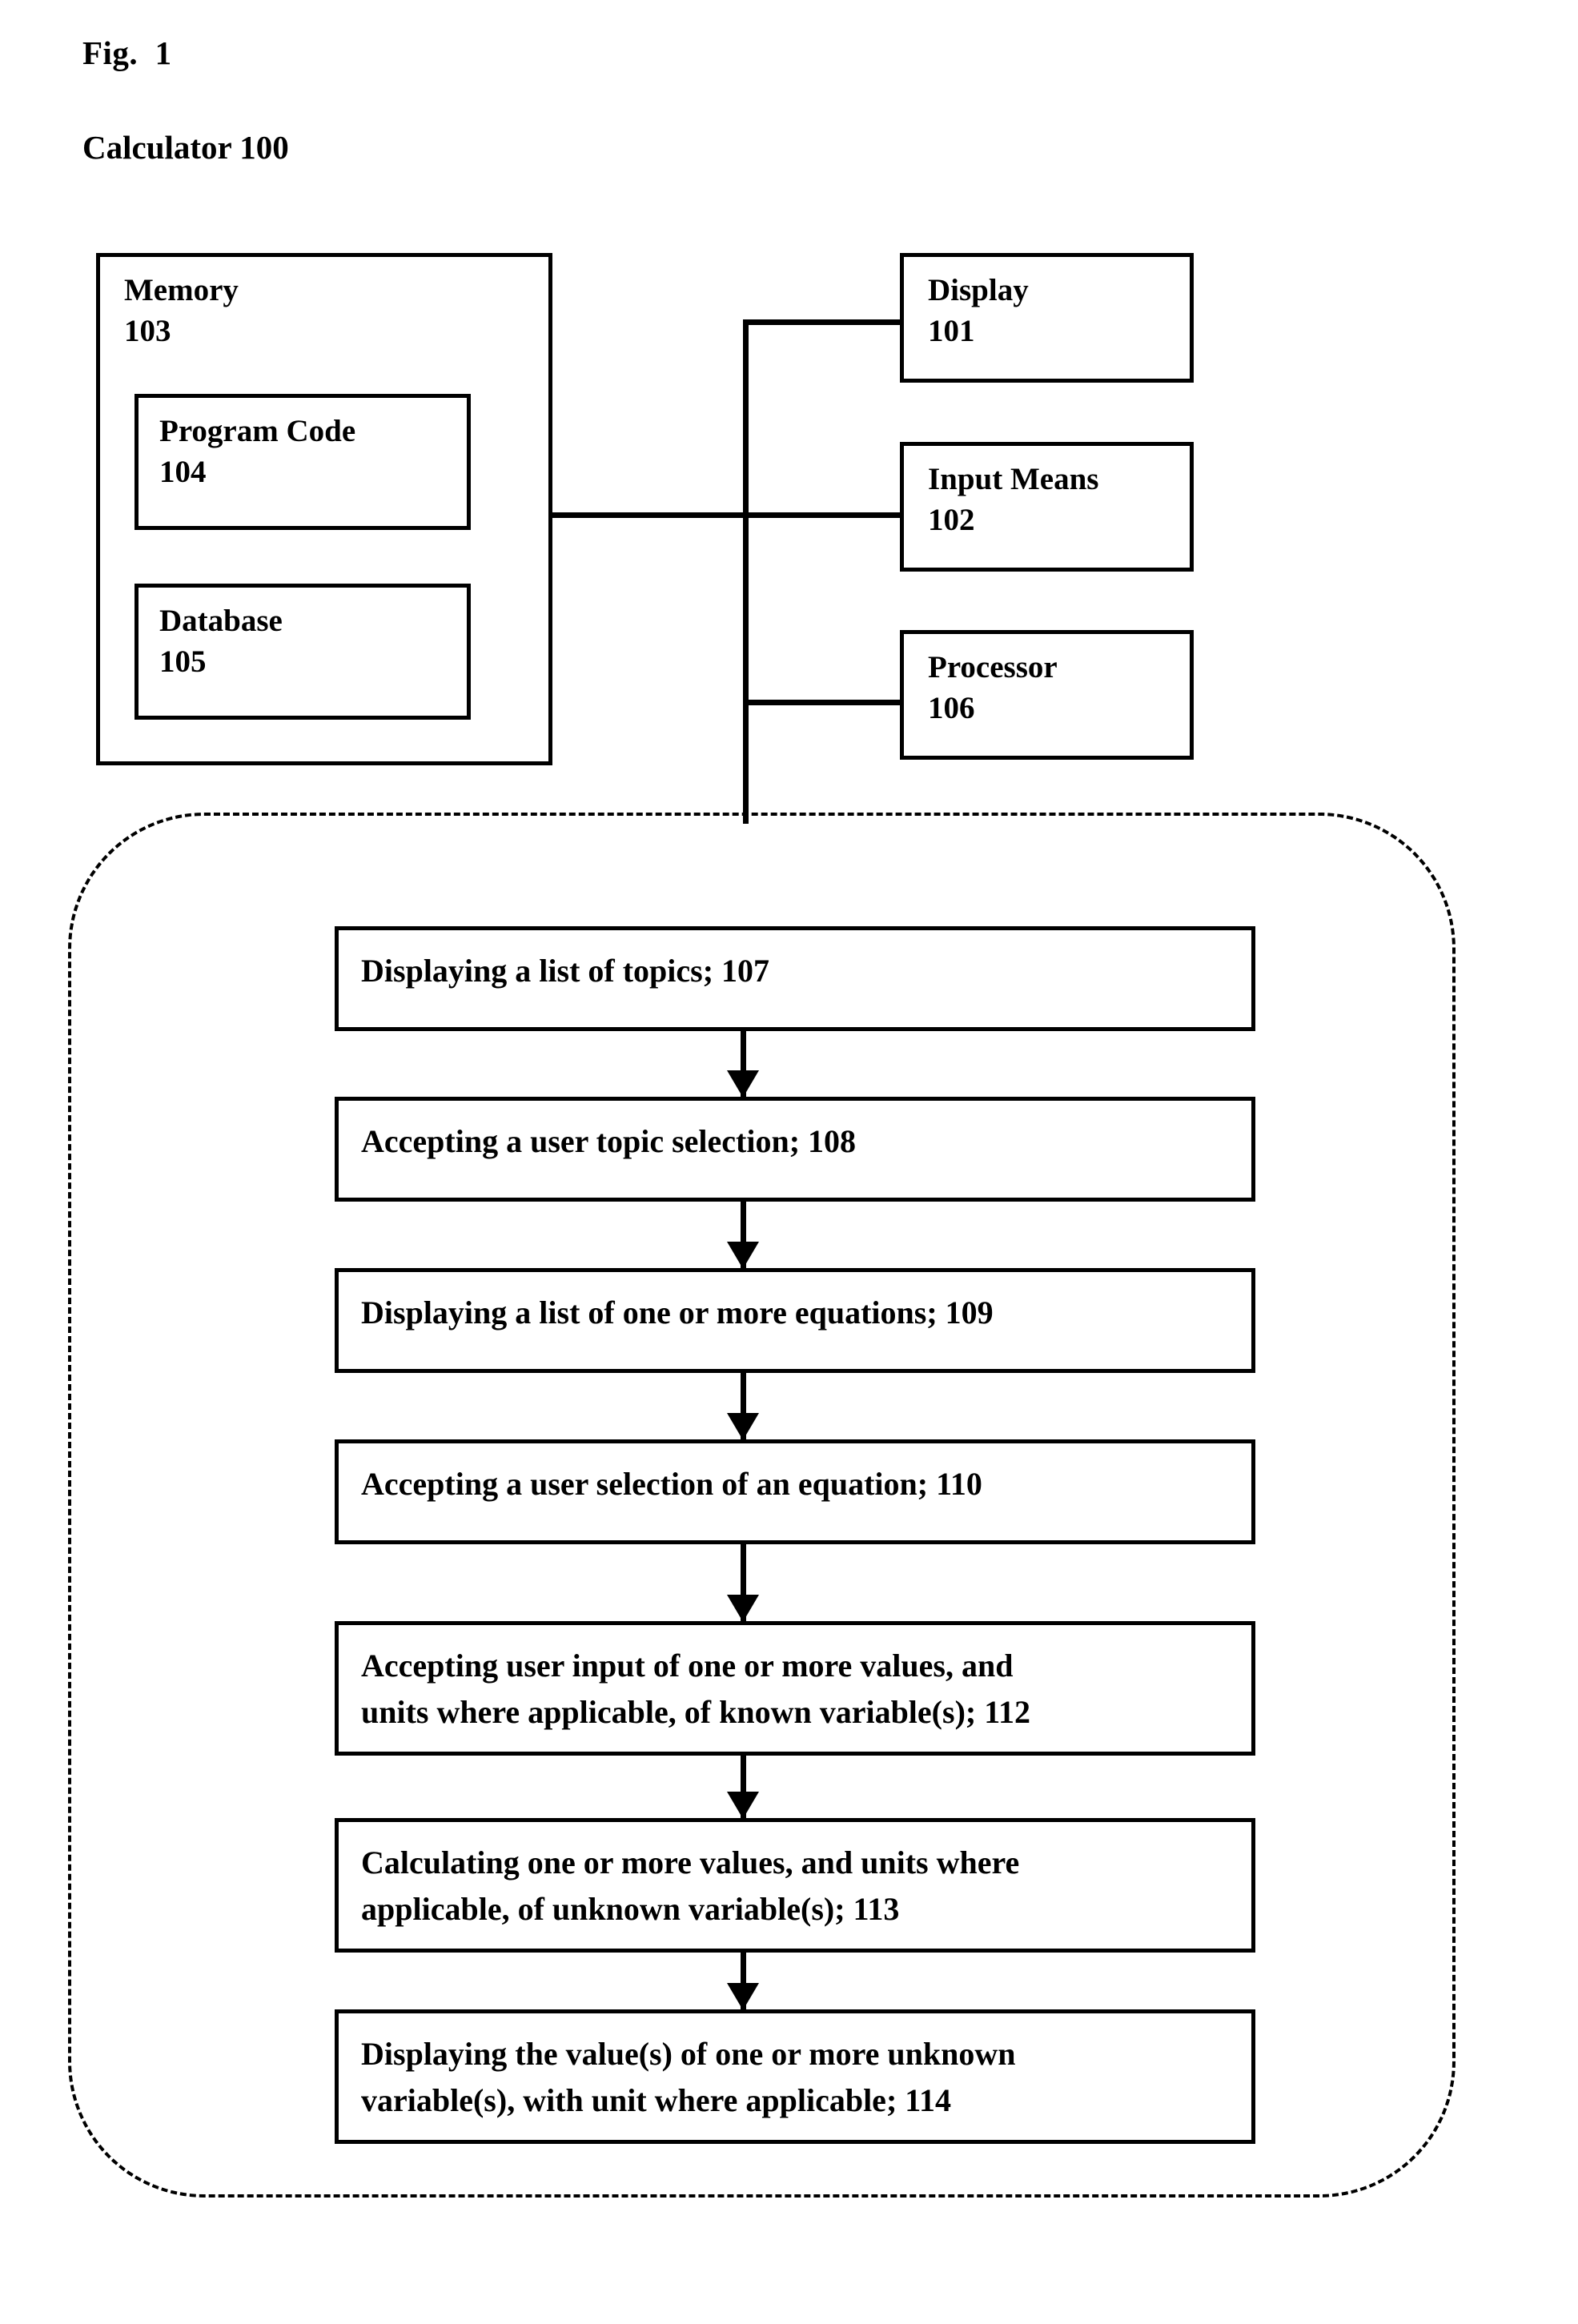 The image size is (1578, 2324). Describe the element at coordinates (609, 1141) in the screenshot. I see `step-line: Accepting a user topic selection; 108` at that location.